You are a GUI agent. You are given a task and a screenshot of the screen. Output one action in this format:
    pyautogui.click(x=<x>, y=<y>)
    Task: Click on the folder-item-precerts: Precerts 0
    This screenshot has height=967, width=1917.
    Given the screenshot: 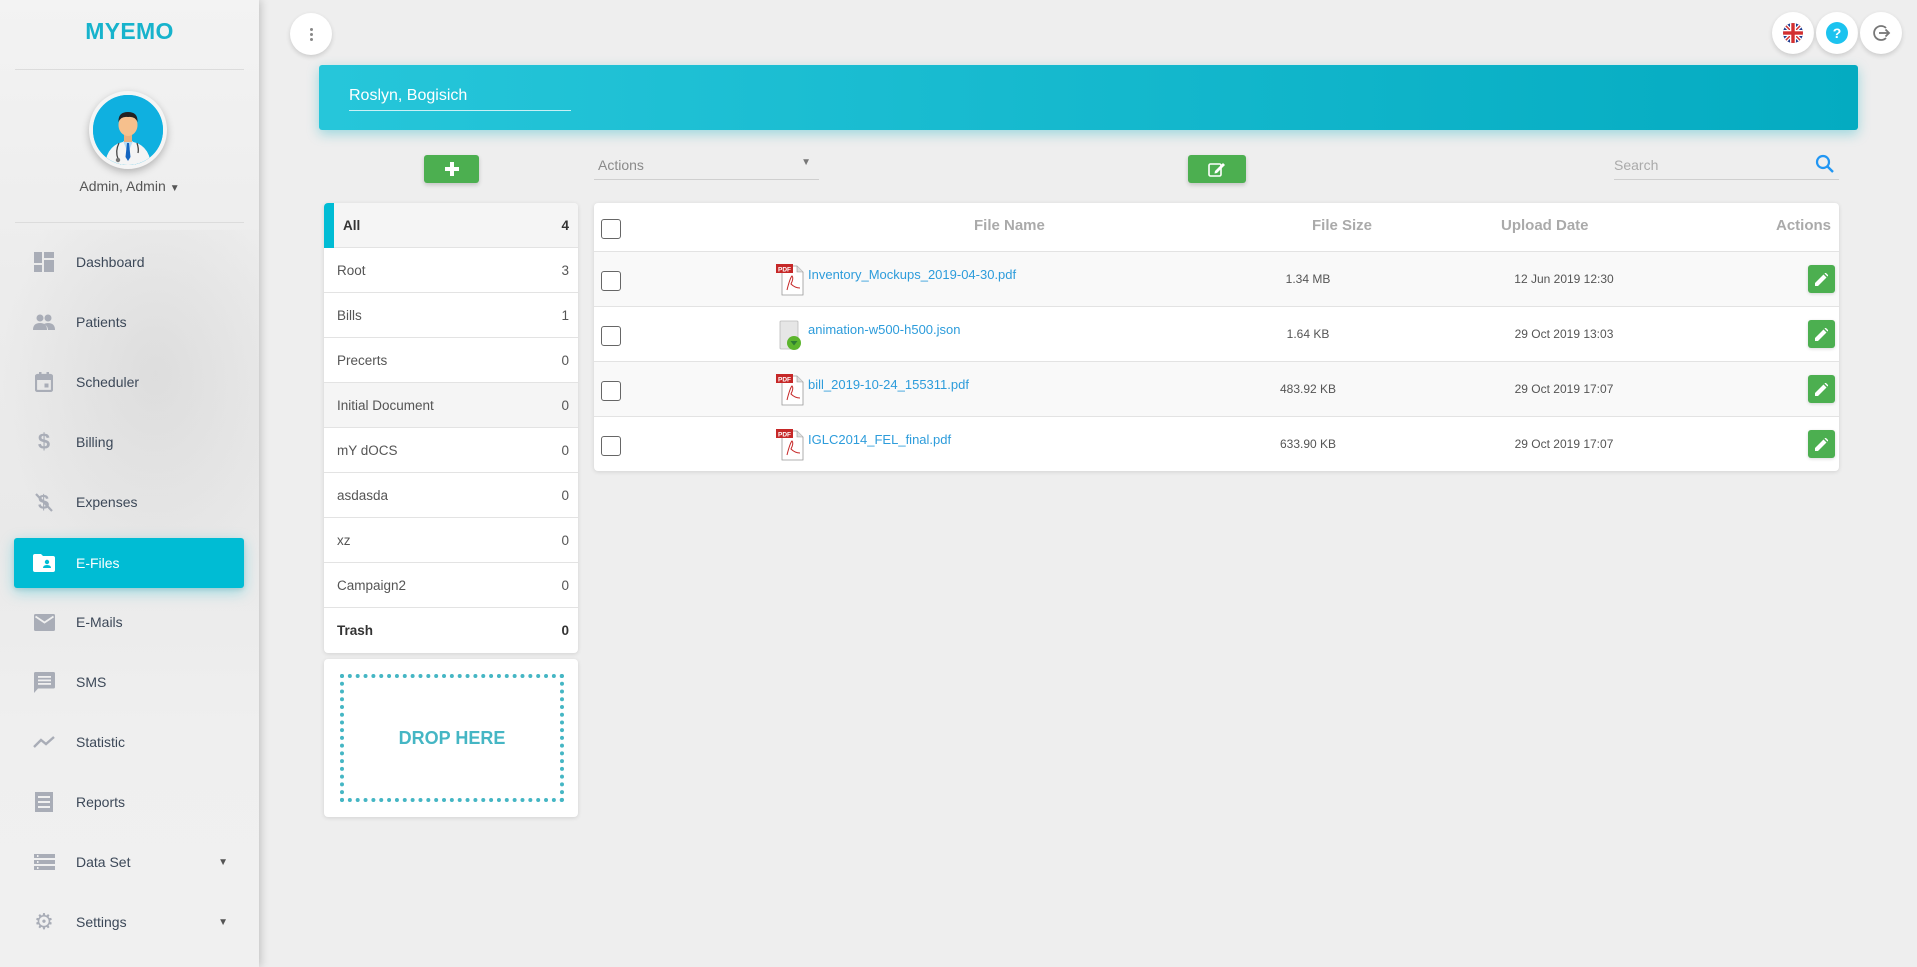 What is the action you would take?
    pyautogui.click(x=451, y=360)
    